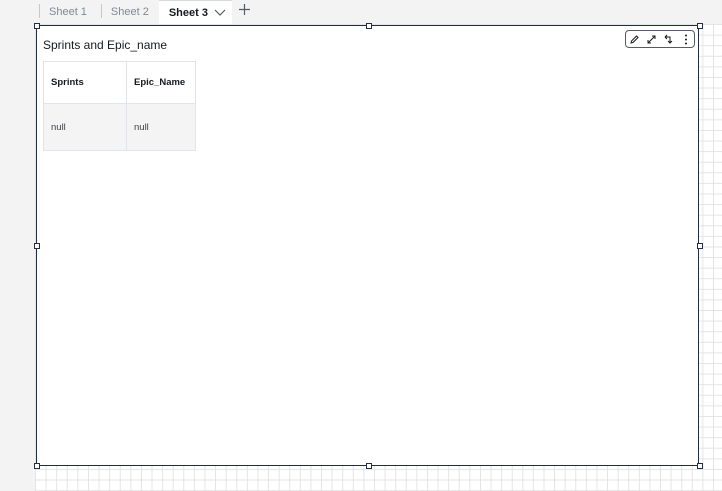 This screenshot has width=722, height=491. What do you see at coordinates (17, 245) in the screenshot?
I see `left-gutter` at bounding box center [17, 245].